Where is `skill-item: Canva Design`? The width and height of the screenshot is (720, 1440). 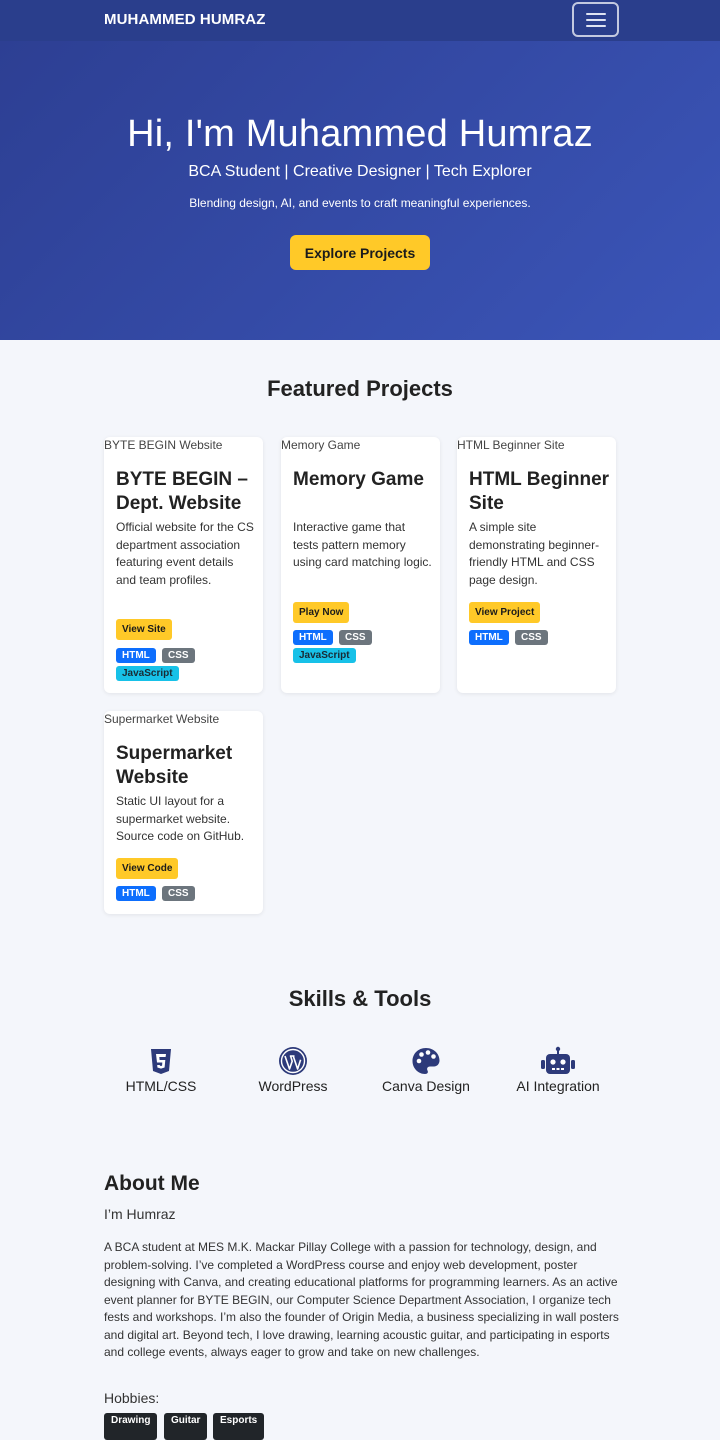
skill-item: Canva Design is located at coordinates (426, 1070).